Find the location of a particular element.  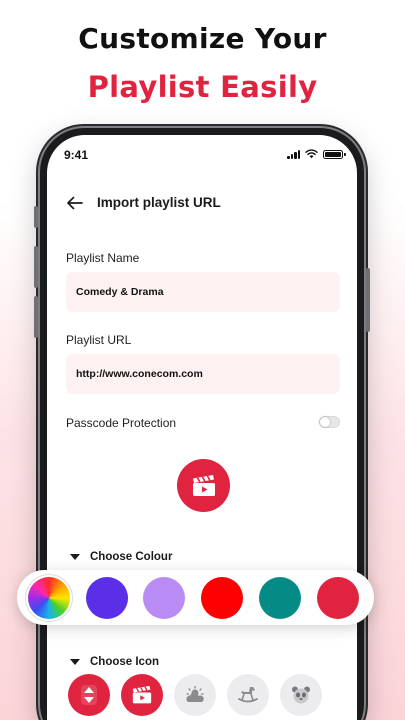

choose-icon-header: Choose Icon is located at coordinates (114, 662).